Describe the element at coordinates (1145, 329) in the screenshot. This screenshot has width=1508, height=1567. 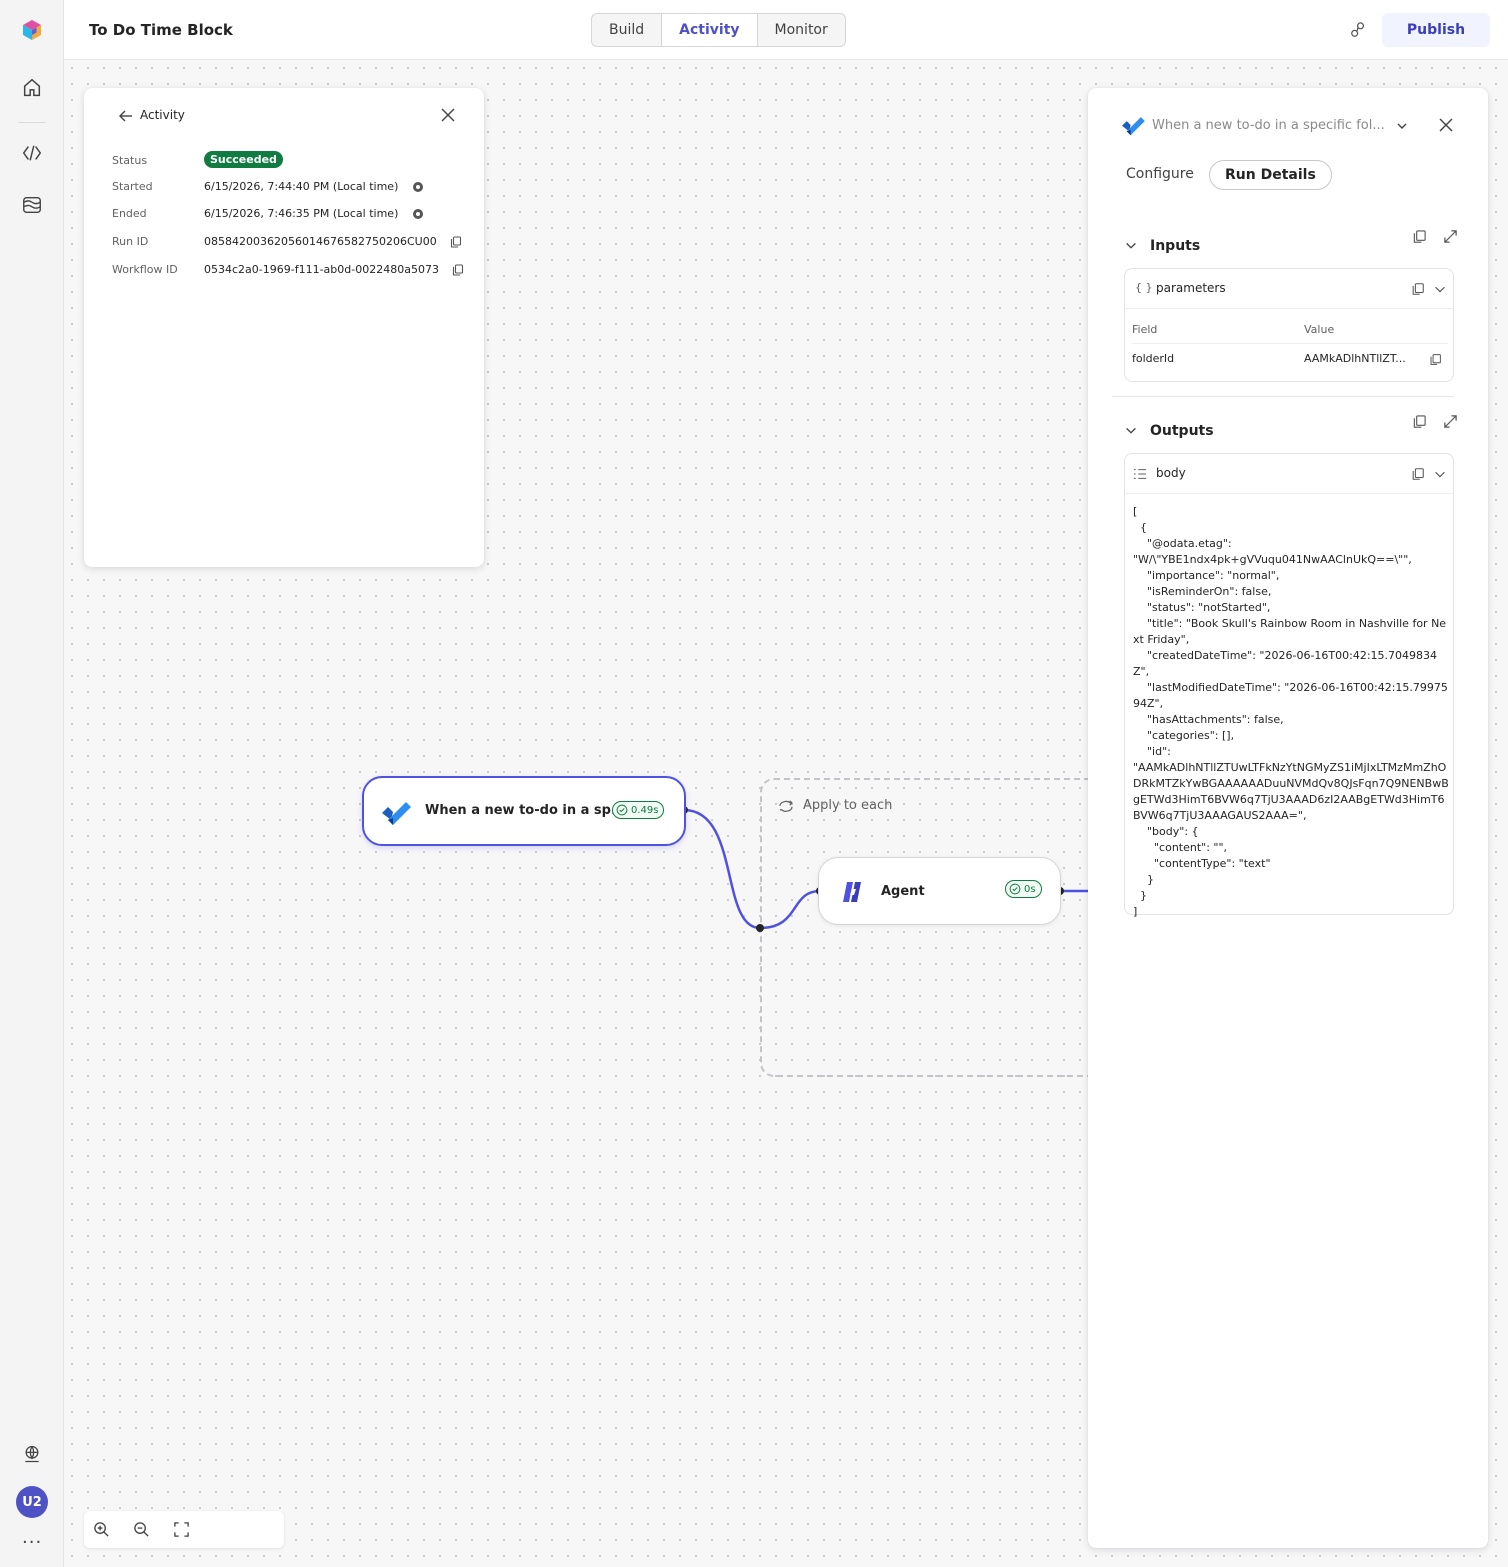
I see `field-column-header: Field` at that location.